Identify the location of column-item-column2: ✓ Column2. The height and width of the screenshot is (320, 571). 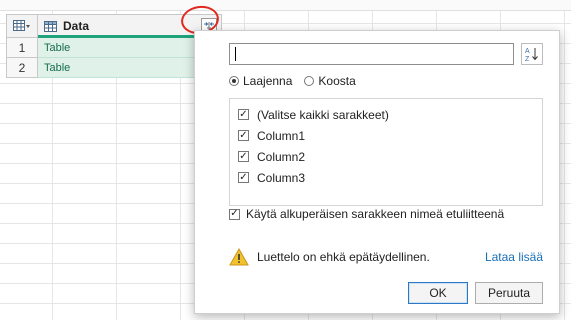
(386, 156).